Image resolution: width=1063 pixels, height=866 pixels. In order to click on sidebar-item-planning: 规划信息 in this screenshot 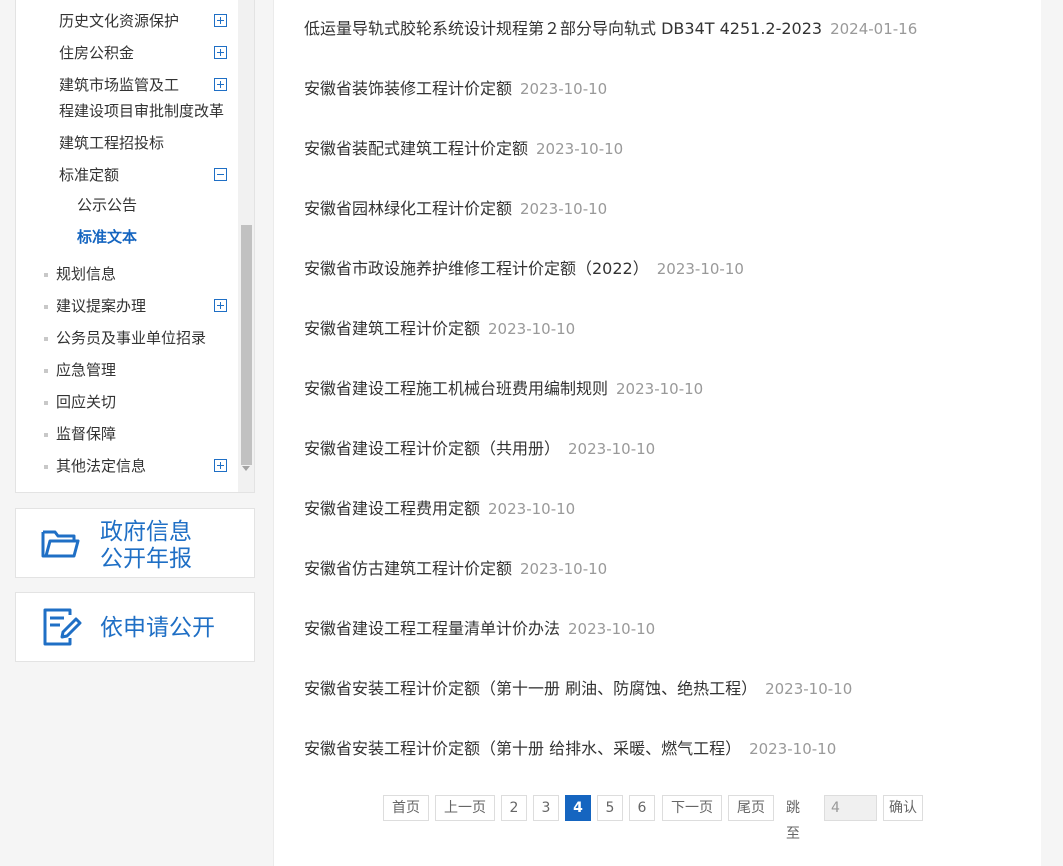, I will do `click(86, 274)`.